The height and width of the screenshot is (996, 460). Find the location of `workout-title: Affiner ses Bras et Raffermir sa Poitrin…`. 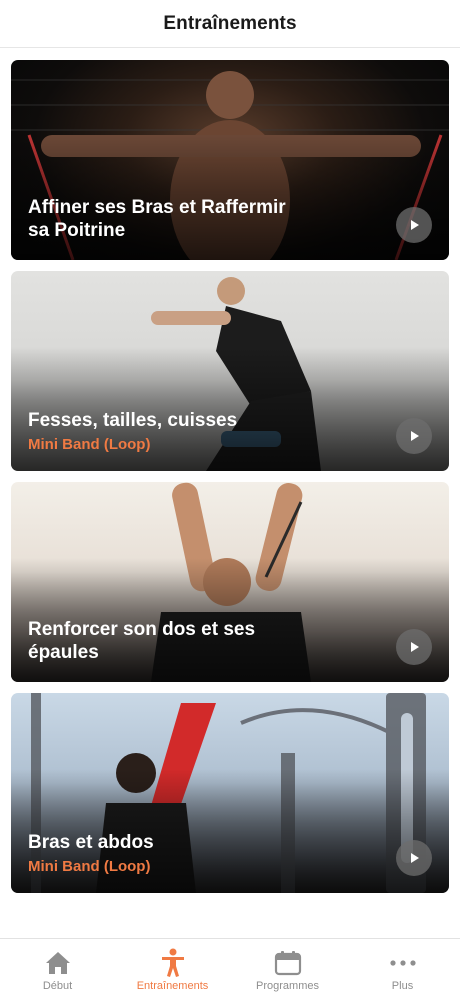

workout-title: Affiner ses Bras et Raffermir sa Poitrin… is located at coordinates (157, 219).